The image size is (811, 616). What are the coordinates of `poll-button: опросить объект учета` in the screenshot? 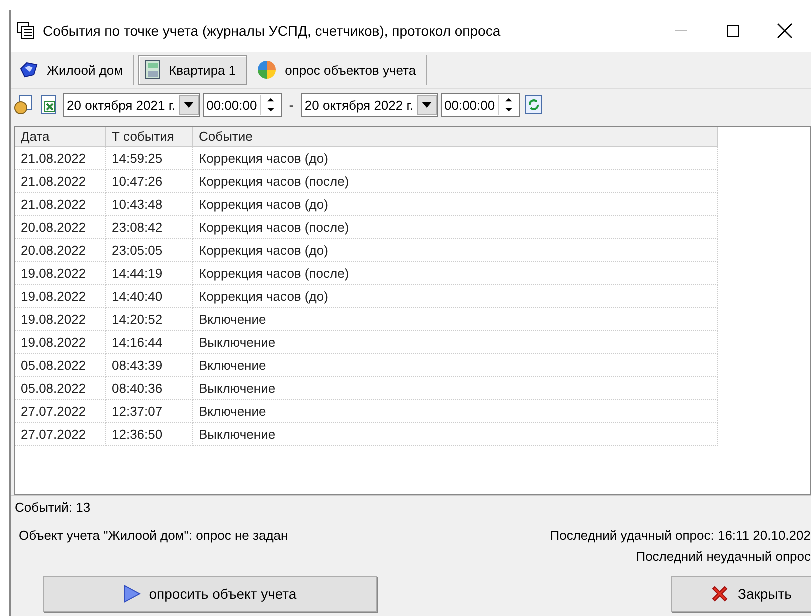 It's located at (210, 594).